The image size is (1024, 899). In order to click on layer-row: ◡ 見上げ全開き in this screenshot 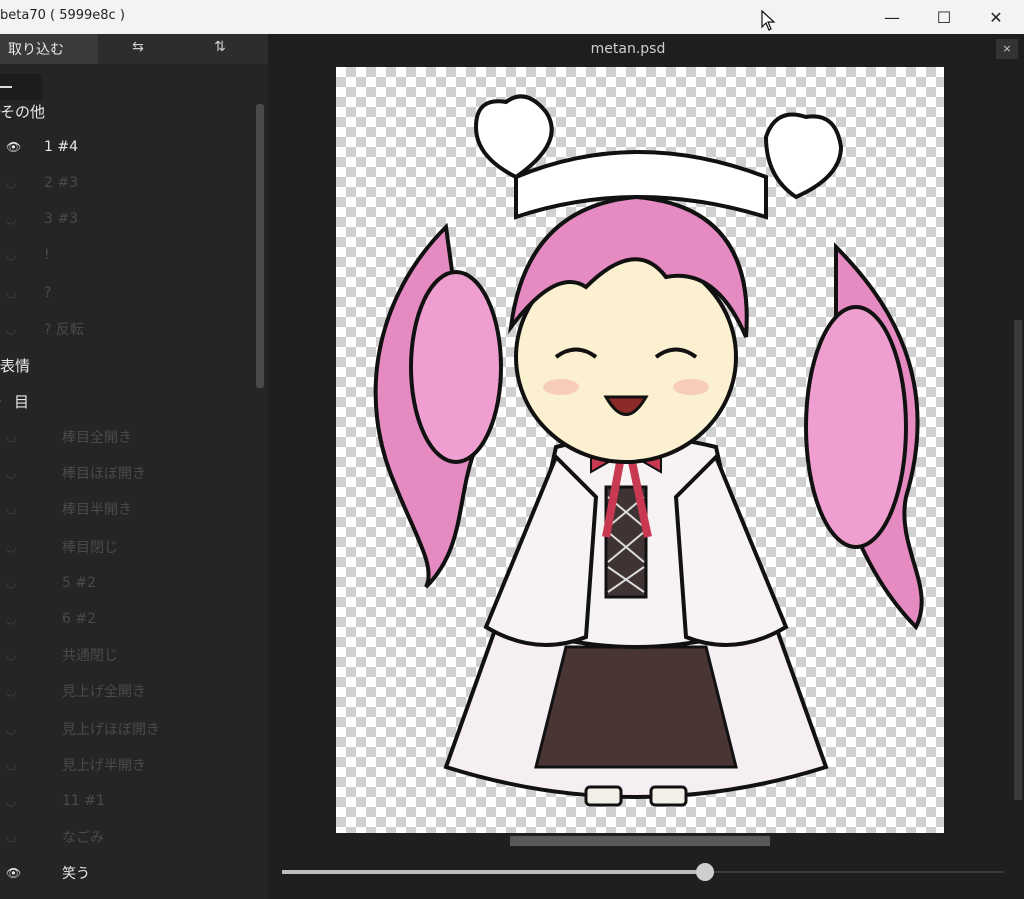, I will do `click(125, 691)`.